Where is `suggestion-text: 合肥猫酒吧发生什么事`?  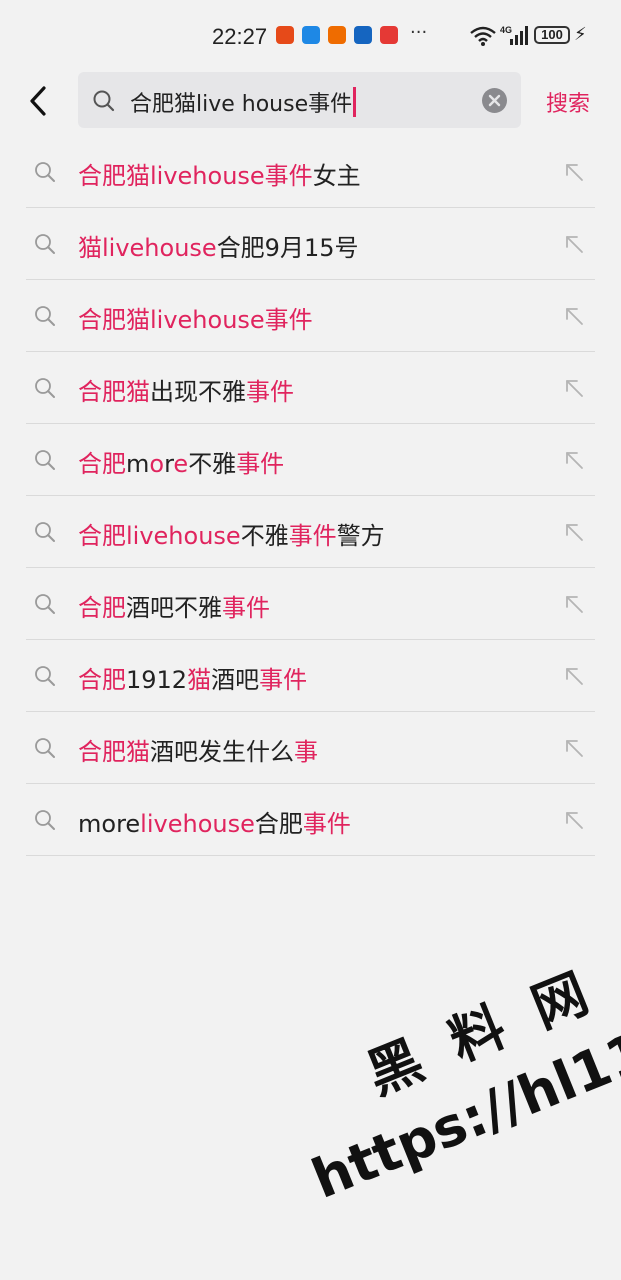 suggestion-text: 合肥猫酒吧发生什么事 is located at coordinates (198, 749).